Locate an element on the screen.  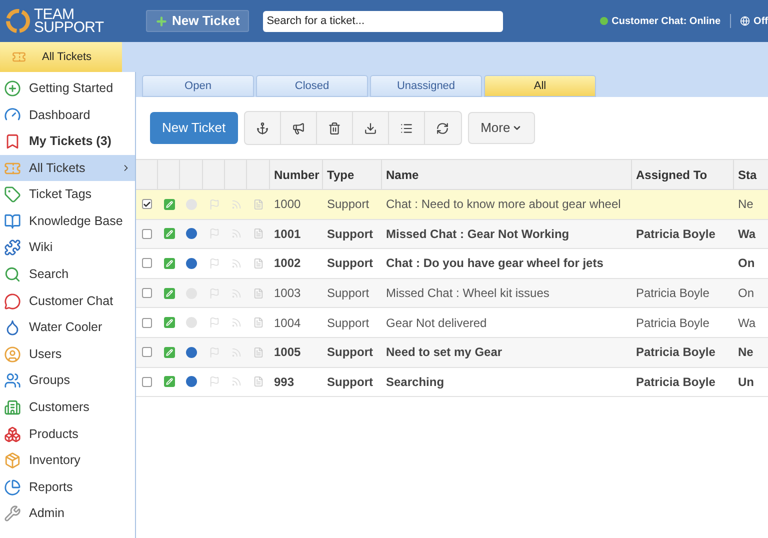
sidebar-item: Ticket Tags is located at coordinates (67, 194).